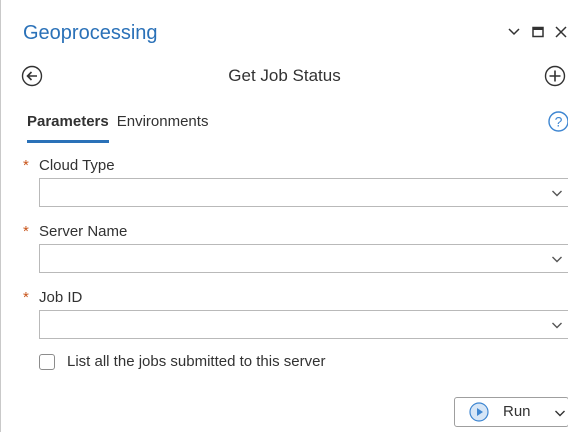 Image resolution: width=568 pixels, height=432 pixels. I want to click on tool-header: Get Job Status, so click(284, 77).